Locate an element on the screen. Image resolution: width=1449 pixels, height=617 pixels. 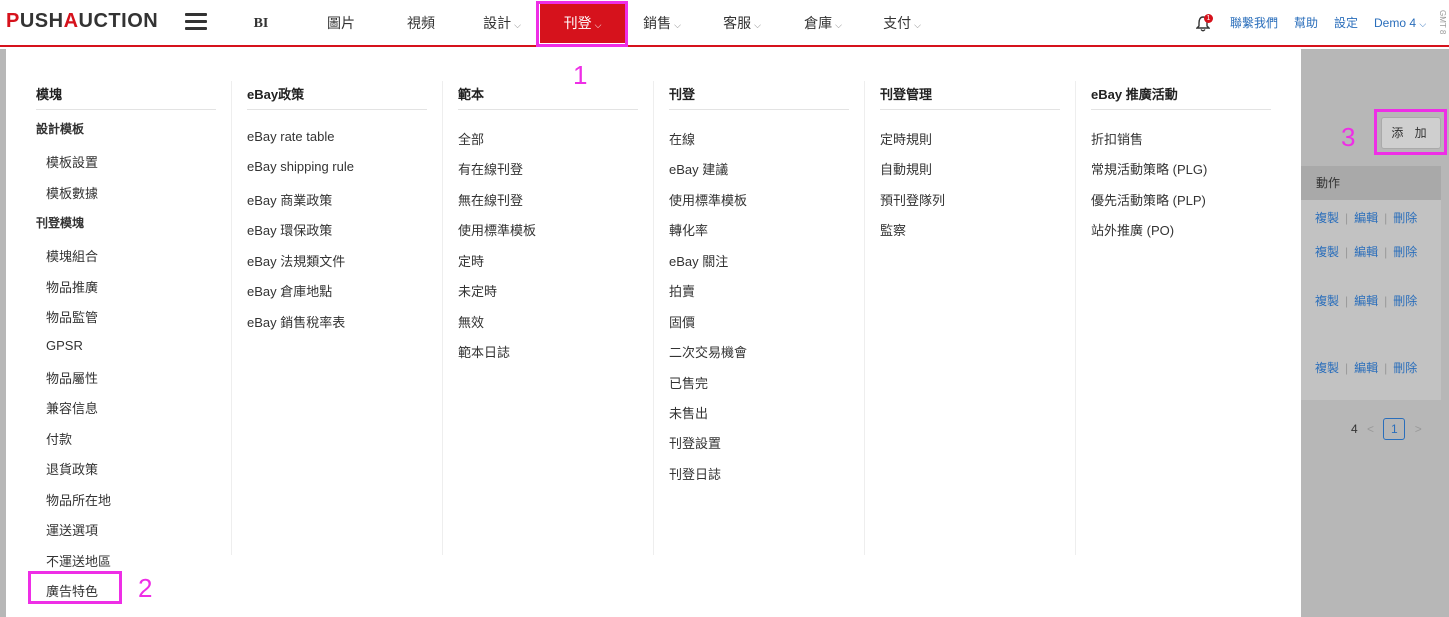
menu-link: 定時規則 is located at coordinates (906, 138).